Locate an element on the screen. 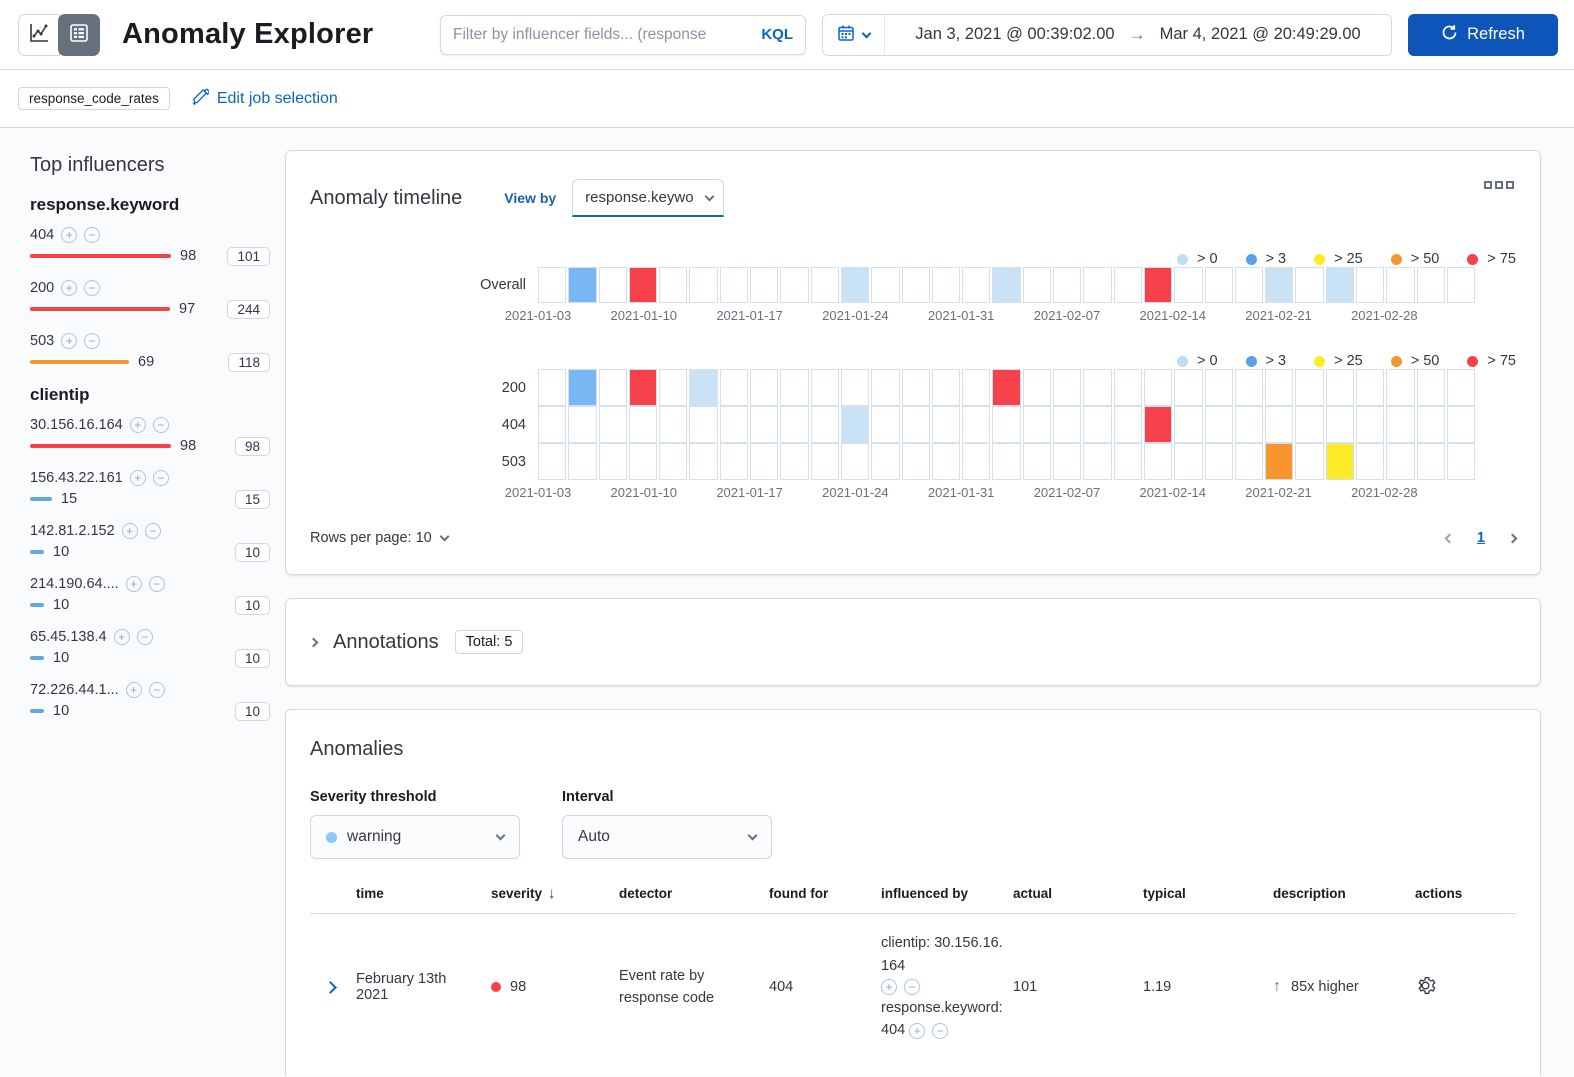 The height and width of the screenshot is (1077, 1574). expand-annotations-icon is located at coordinates (313, 642).